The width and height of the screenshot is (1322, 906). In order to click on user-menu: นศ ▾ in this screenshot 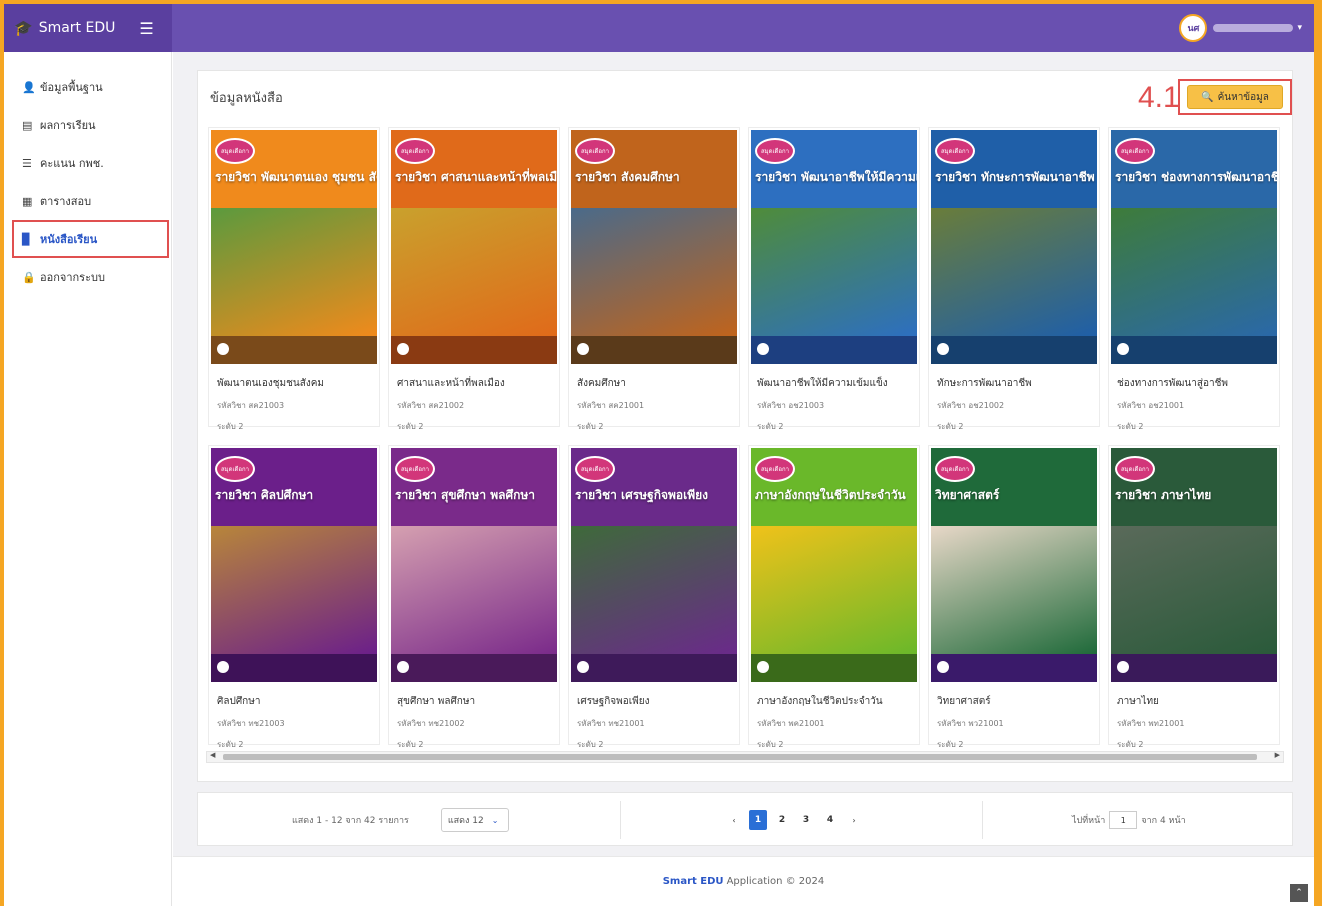, I will do `click(1240, 28)`.